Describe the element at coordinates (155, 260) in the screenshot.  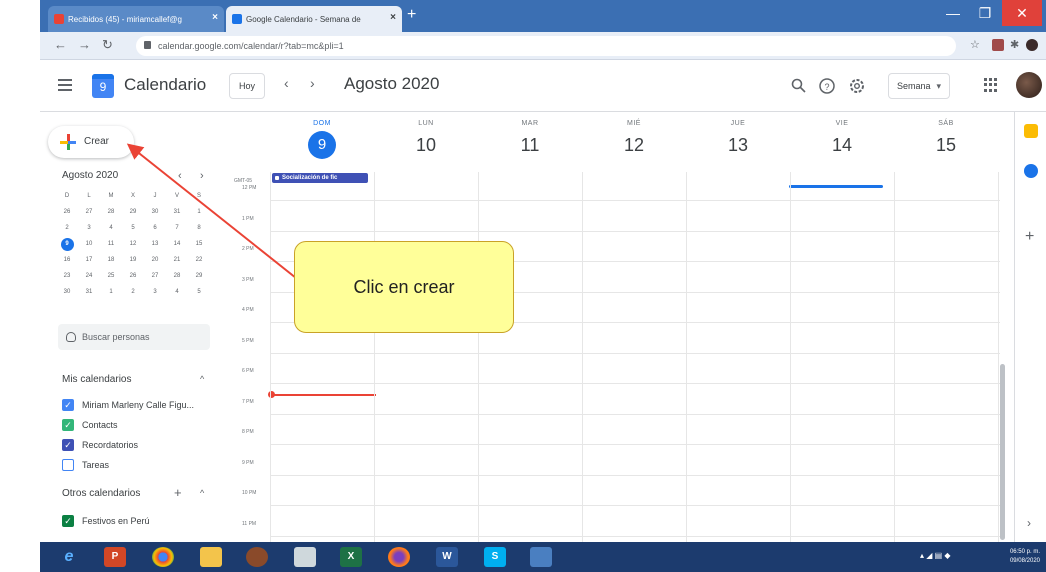
I see `mini-day: 20` at that location.